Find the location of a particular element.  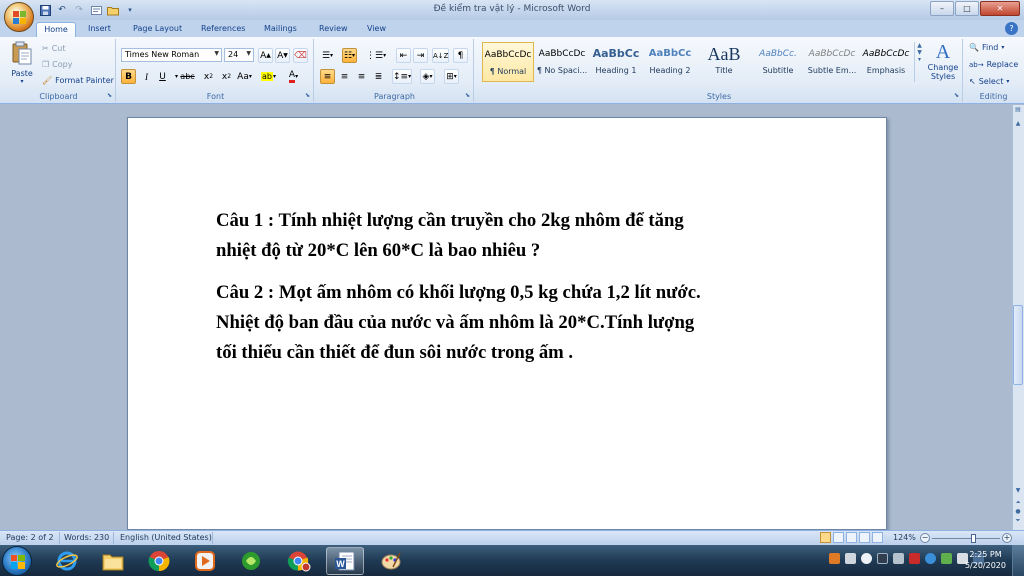

align-right-button: ≡ is located at coordinates (361, 76).